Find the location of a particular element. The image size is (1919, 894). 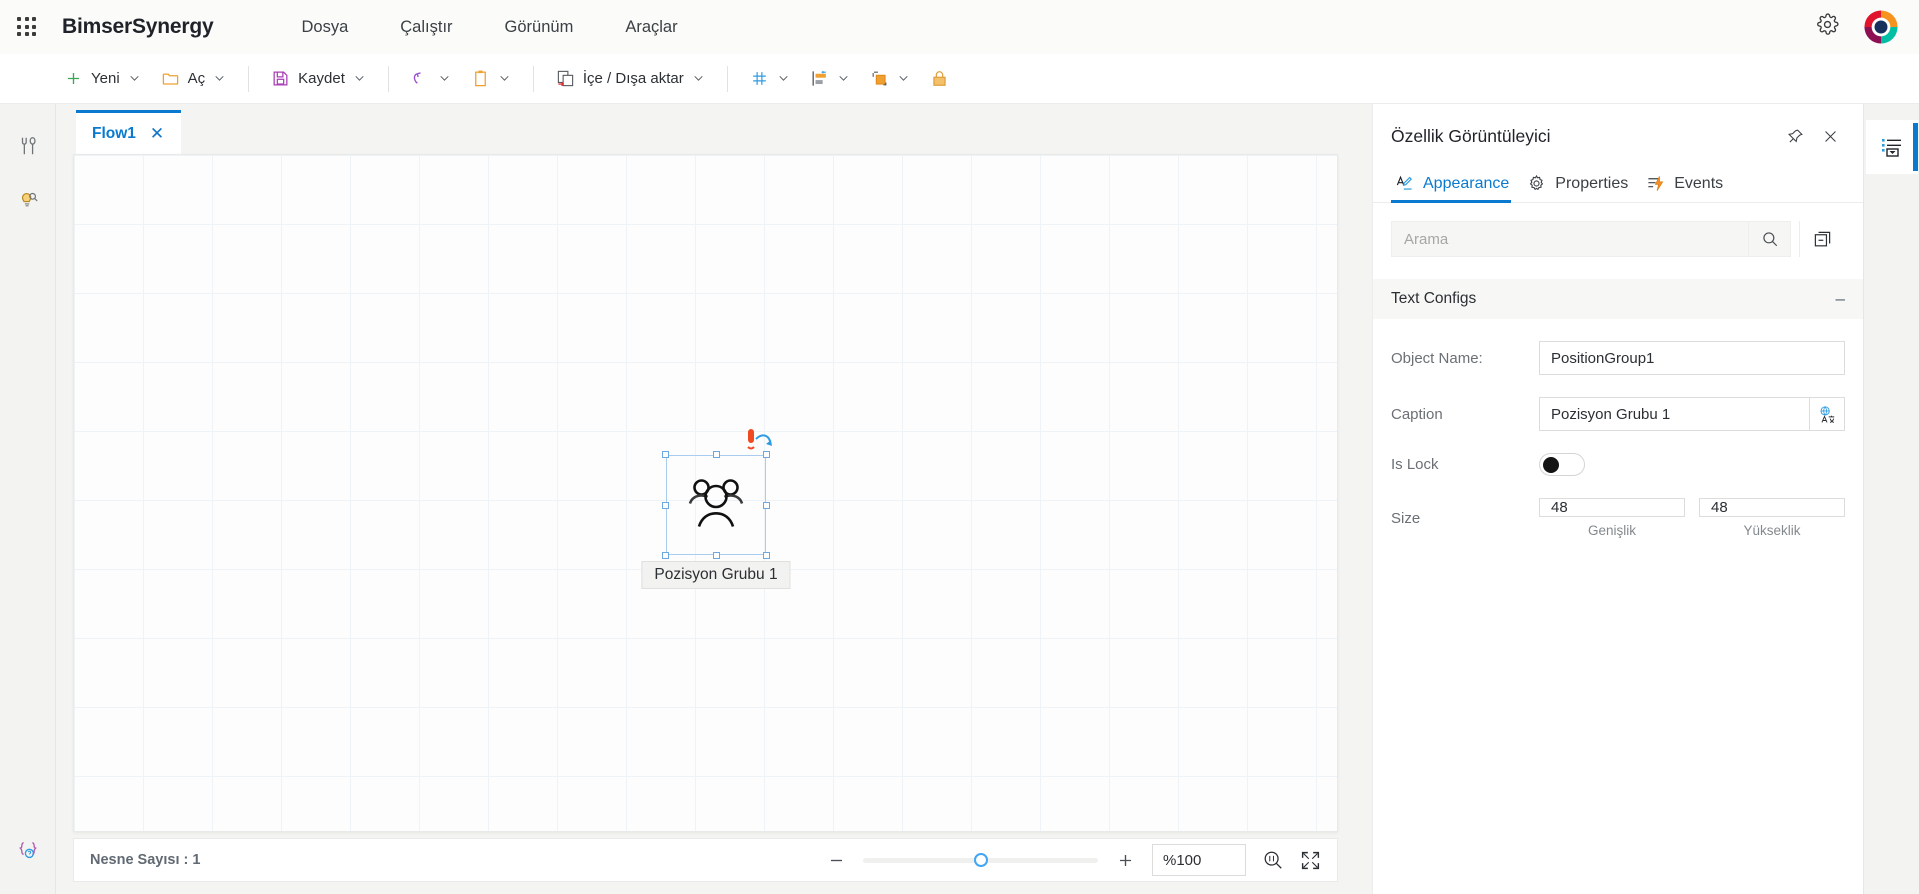

property-viewer-toggle is located at coordinates (1891, 147).